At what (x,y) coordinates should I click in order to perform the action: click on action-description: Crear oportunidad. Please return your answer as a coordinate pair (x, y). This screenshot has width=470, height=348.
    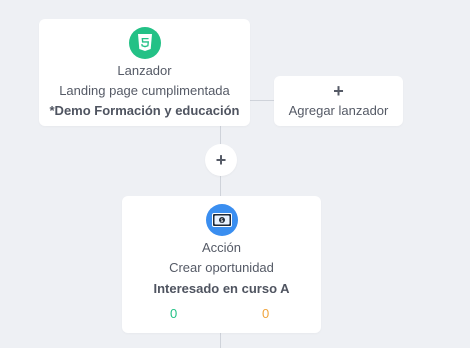
    Looking at the image, I should click on (221, 267).